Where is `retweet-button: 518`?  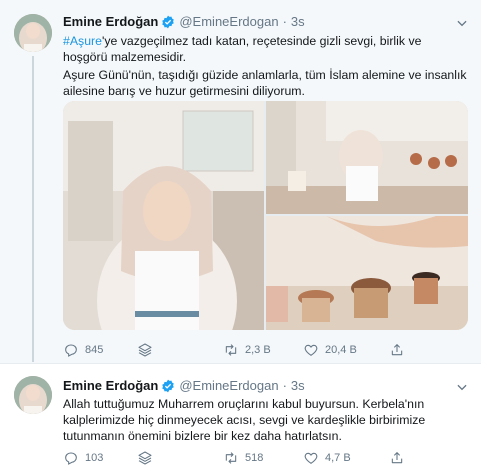 retweet-button: 518 is located at coordinates (243, 458).